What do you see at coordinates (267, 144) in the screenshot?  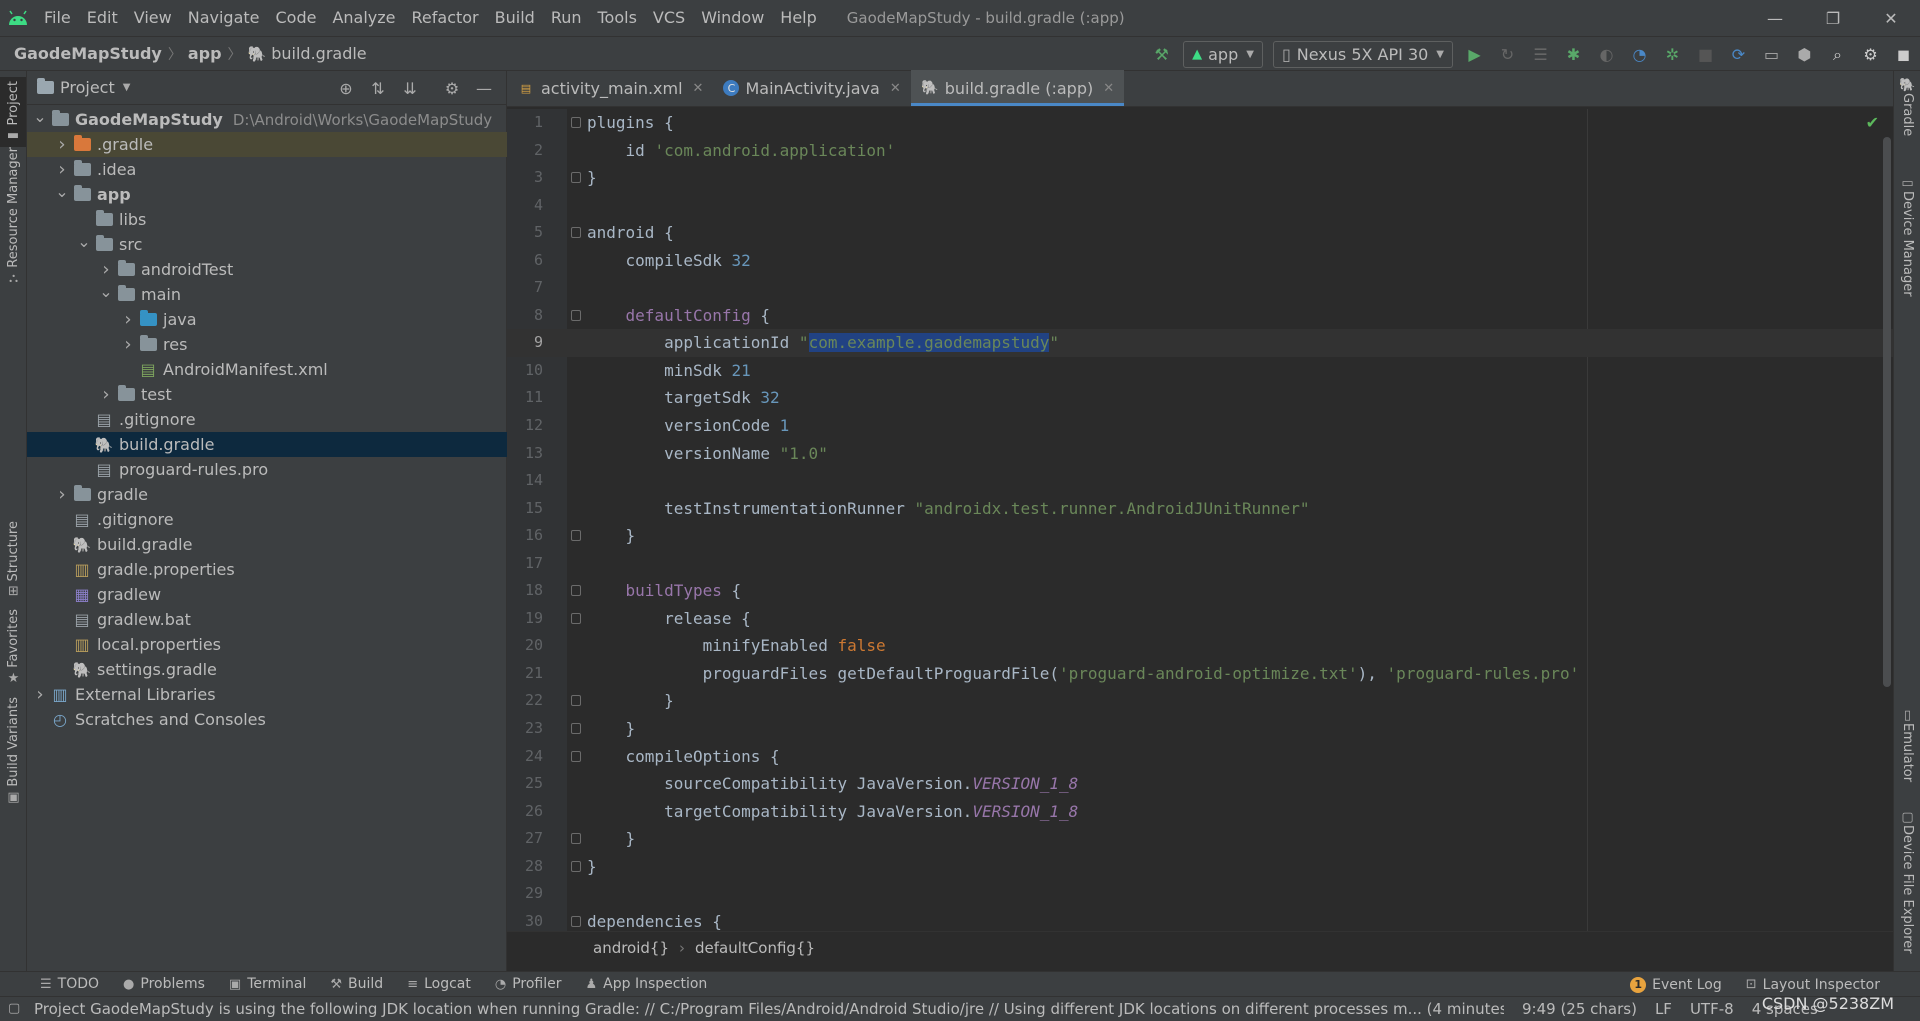 I see `tree-item: › .gradle` at bounding box center [267, 144].